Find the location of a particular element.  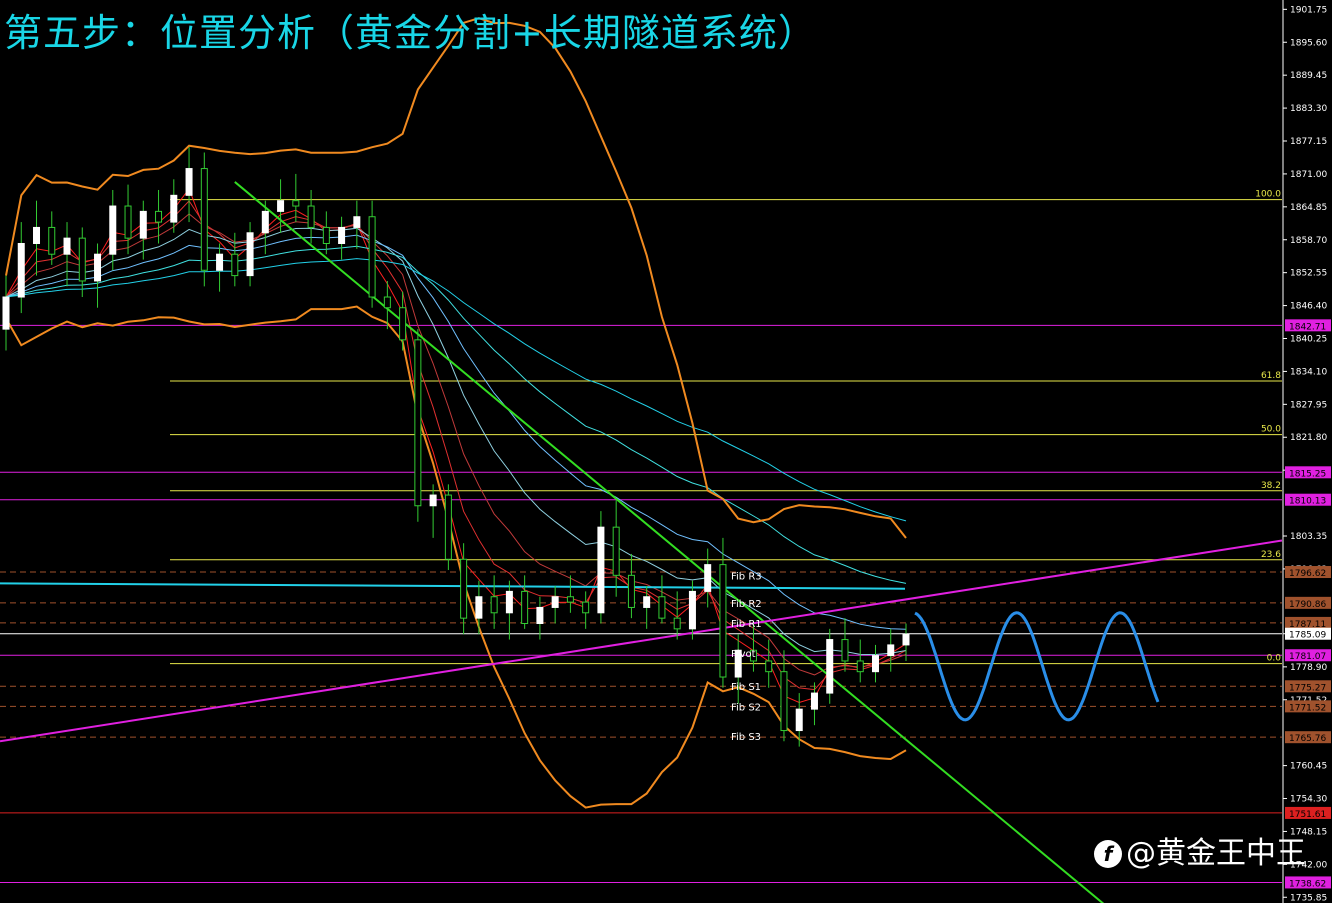

pivot-label: Fib S3 is located at coordinates (746, 737).